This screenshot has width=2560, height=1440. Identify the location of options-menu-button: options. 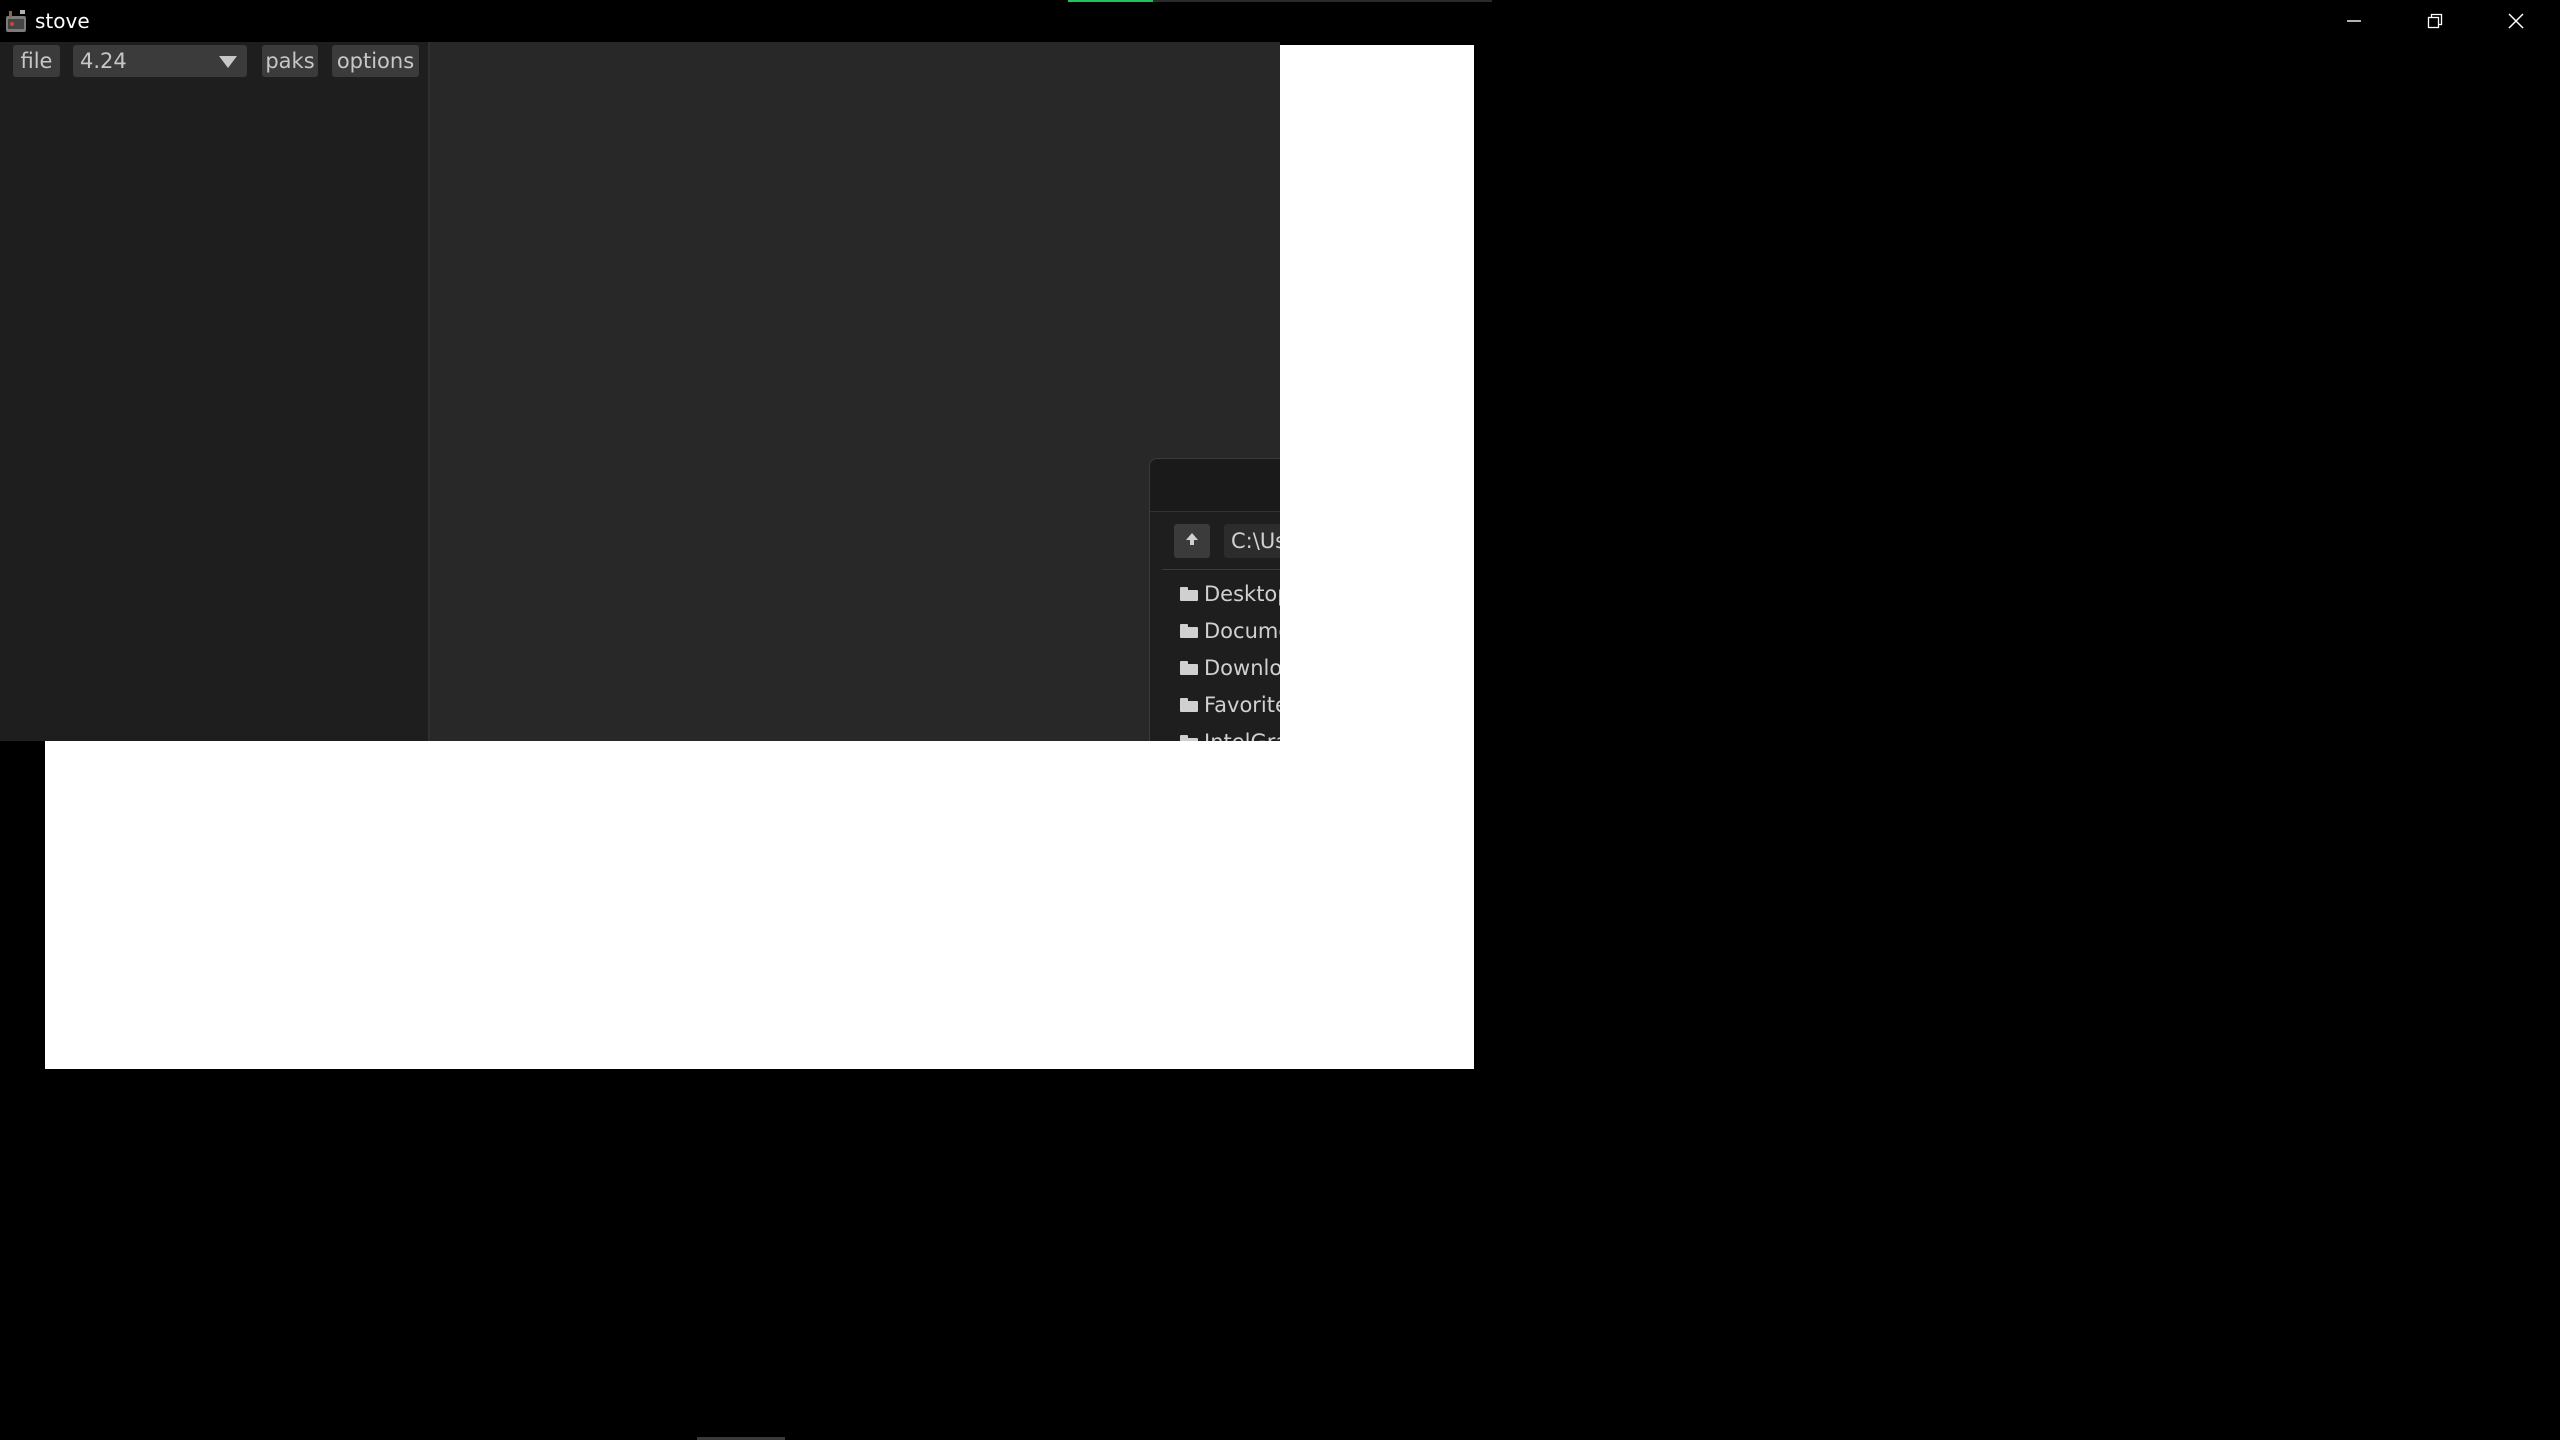
(375, 61).